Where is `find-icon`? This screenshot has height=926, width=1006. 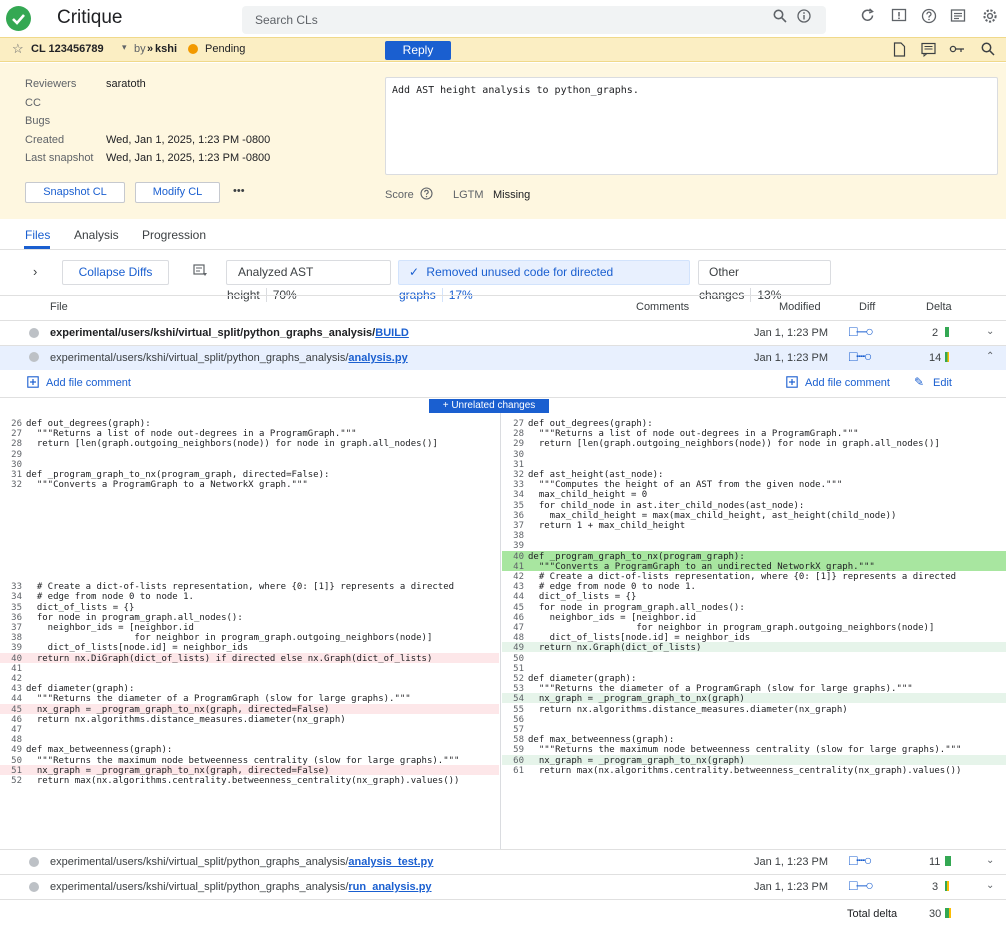 find-icon is located at coordinates (988, 50).